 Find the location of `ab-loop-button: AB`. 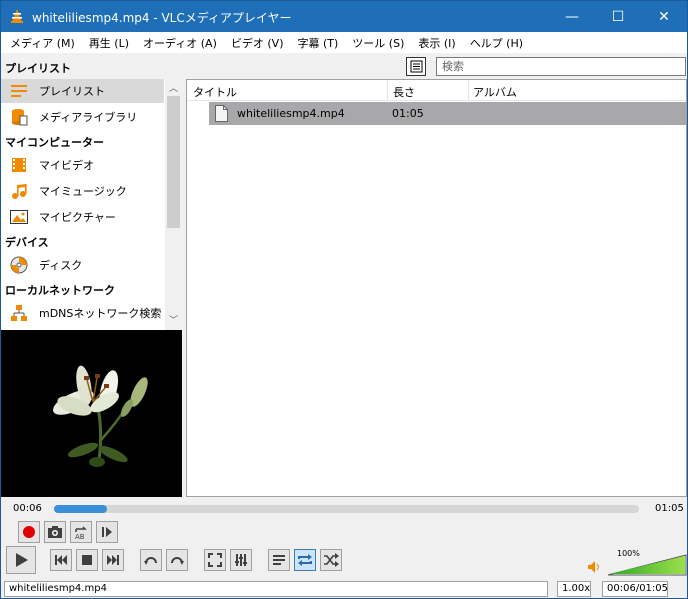

ab-loop-button: AB is located at coordinates (81, 532).